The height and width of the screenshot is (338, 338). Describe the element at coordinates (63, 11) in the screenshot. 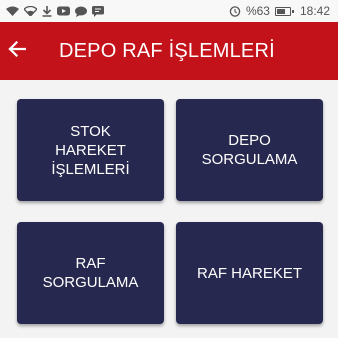

I see `youtube-icon` at that location.